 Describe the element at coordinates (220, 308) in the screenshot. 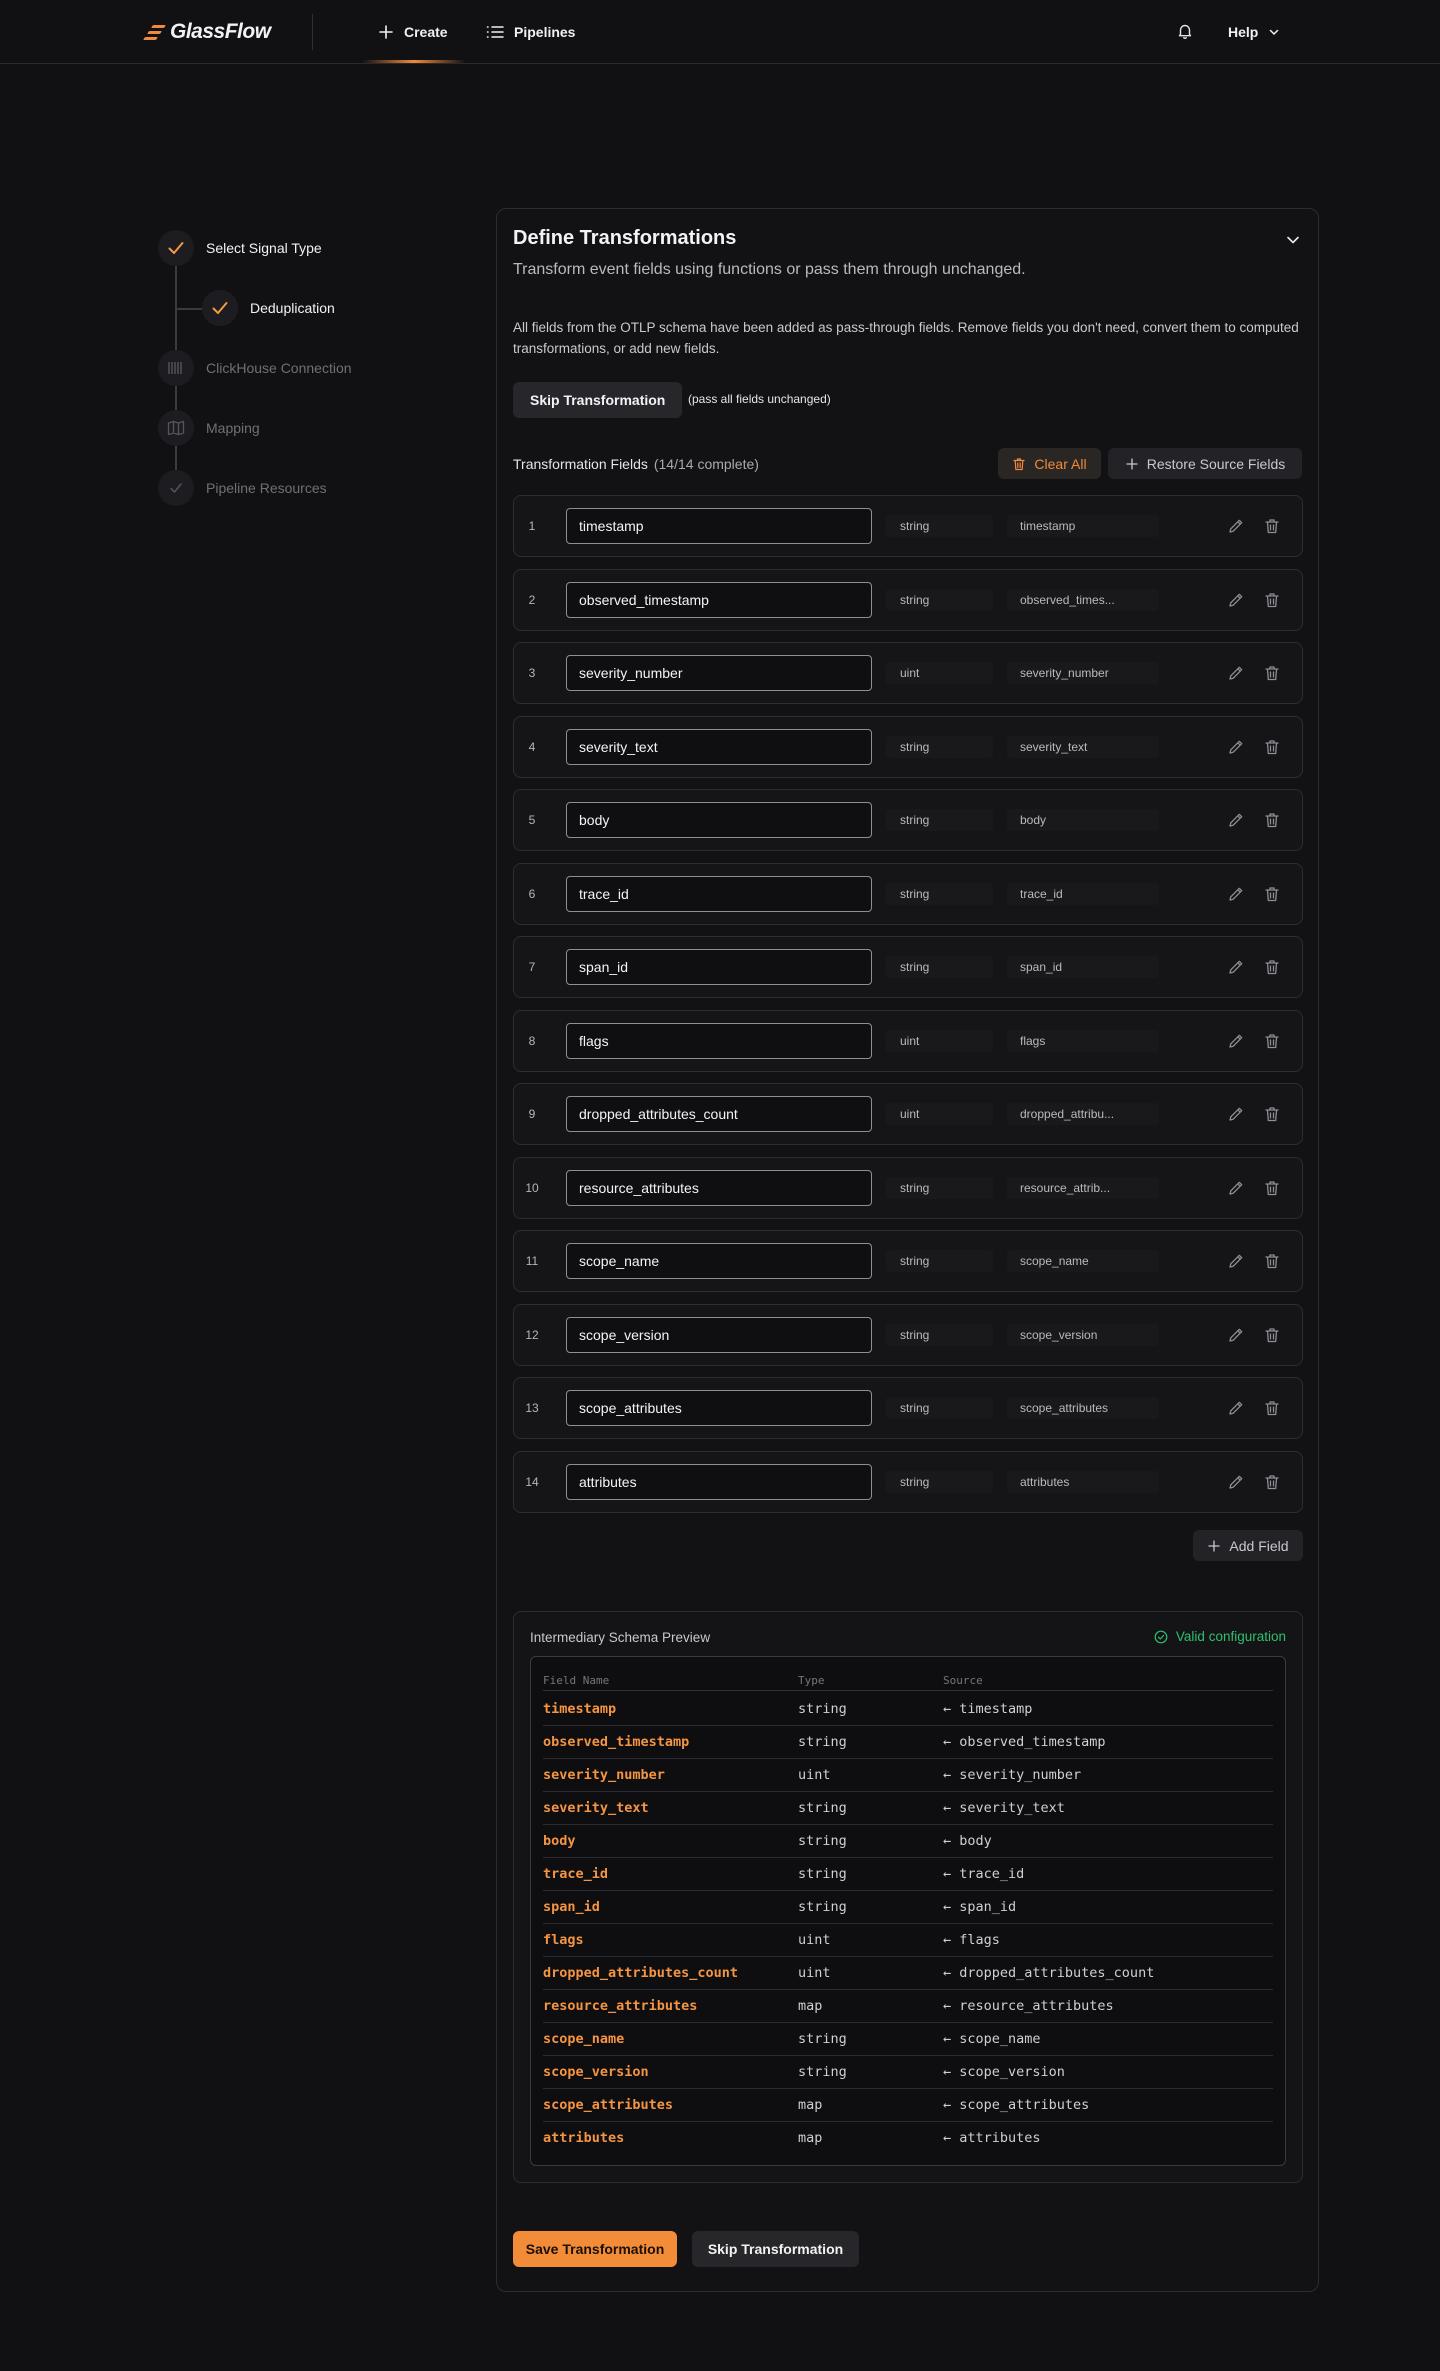

I see `check-icon` at that location.